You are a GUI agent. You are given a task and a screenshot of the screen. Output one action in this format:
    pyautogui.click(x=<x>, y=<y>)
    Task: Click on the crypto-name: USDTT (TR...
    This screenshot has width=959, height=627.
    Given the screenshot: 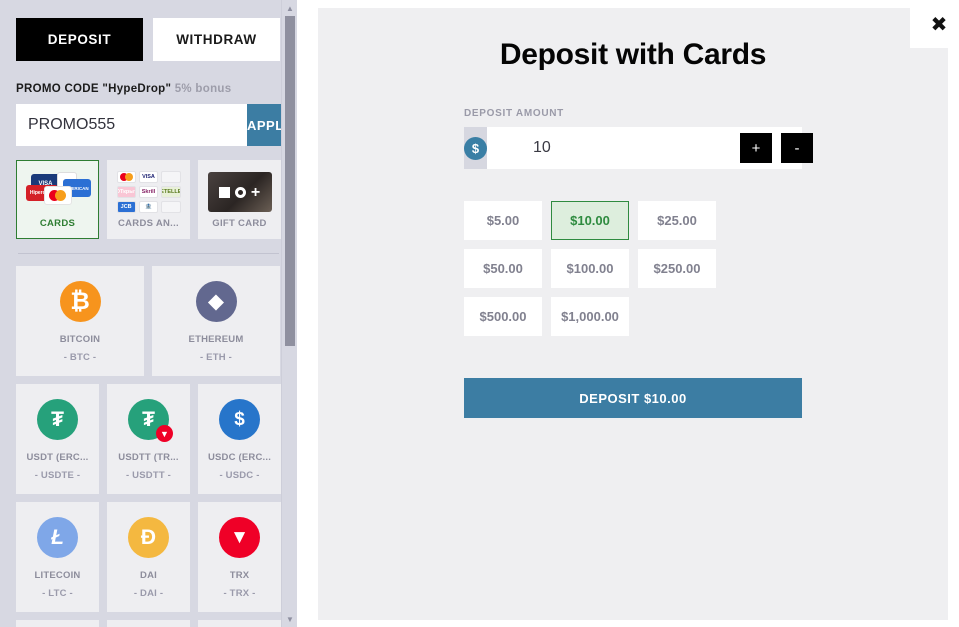 What is the action you would take?
    pyautogui.click(x=148, y=457)
    